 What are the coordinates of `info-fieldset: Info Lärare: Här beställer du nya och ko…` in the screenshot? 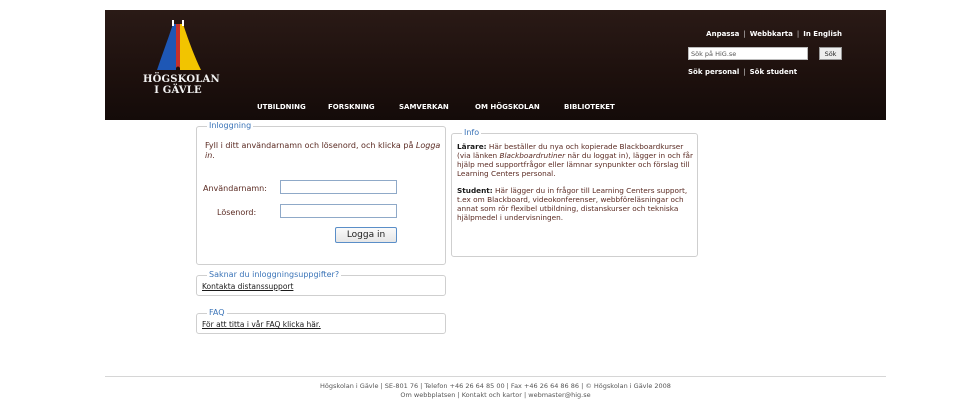 It's located at (574, 192).